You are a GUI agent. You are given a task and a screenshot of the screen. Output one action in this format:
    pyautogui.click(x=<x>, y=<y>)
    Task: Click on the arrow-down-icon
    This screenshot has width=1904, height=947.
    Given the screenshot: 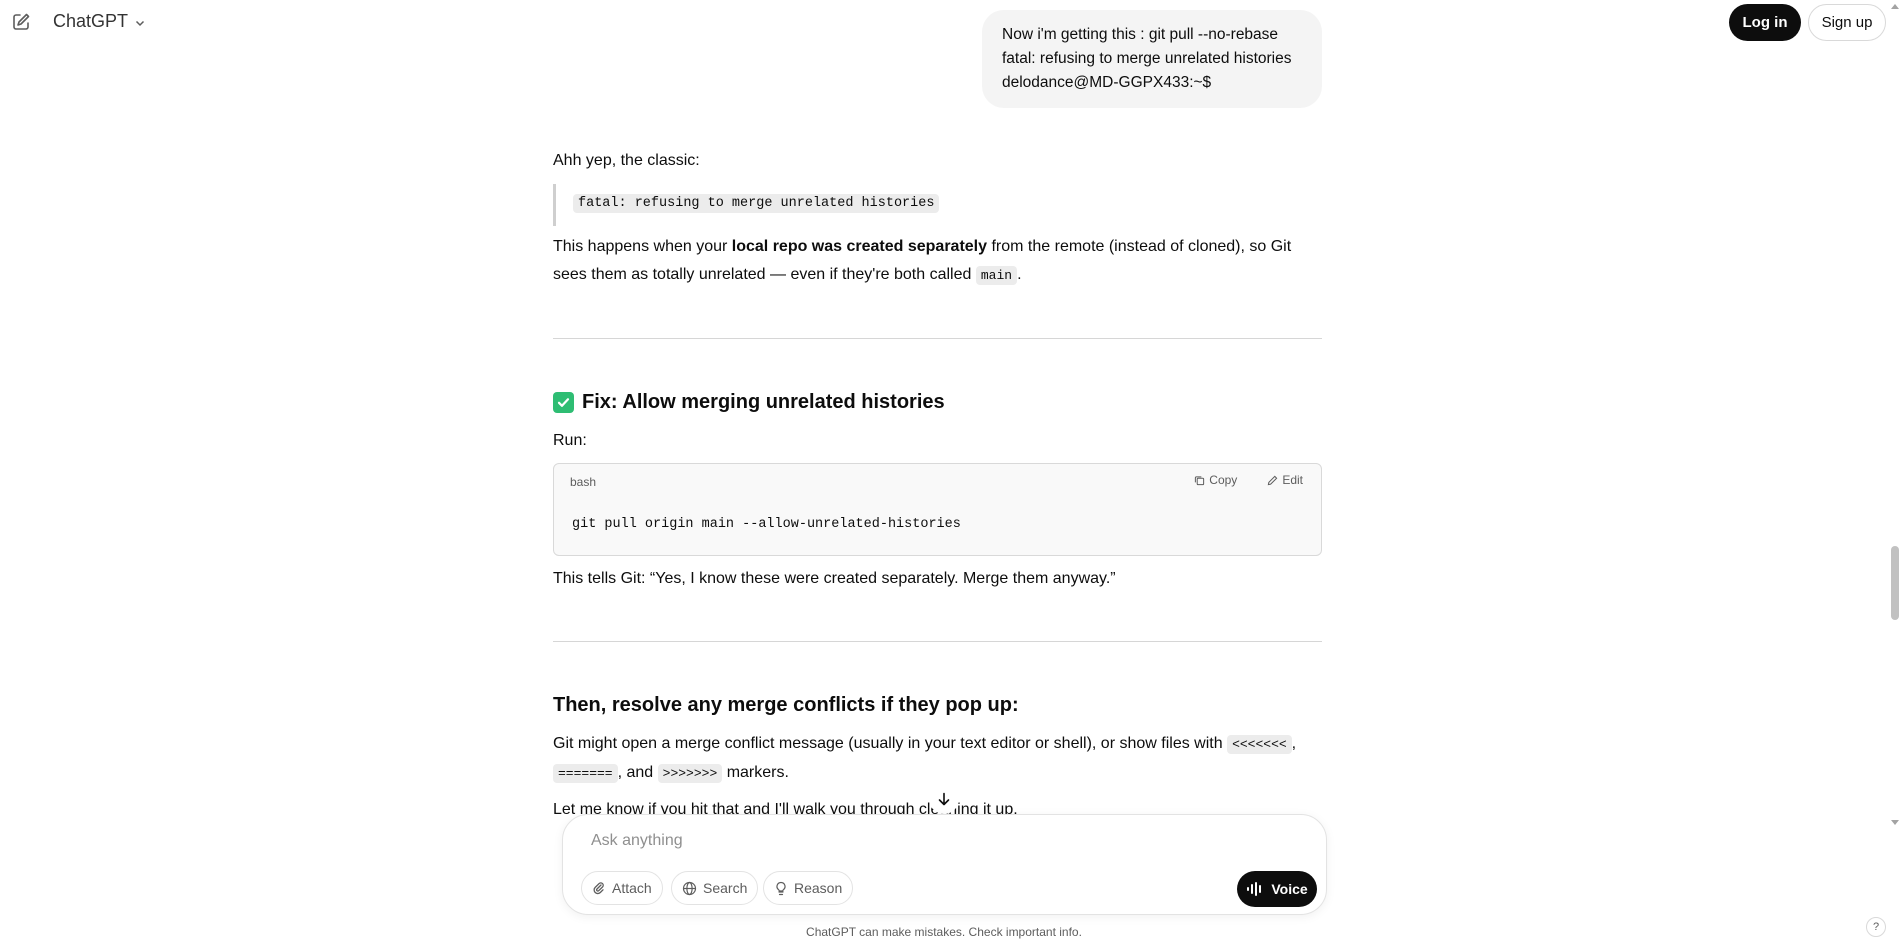 What is the action you would take?
    pyautogui.click(x=944, y=799)
    